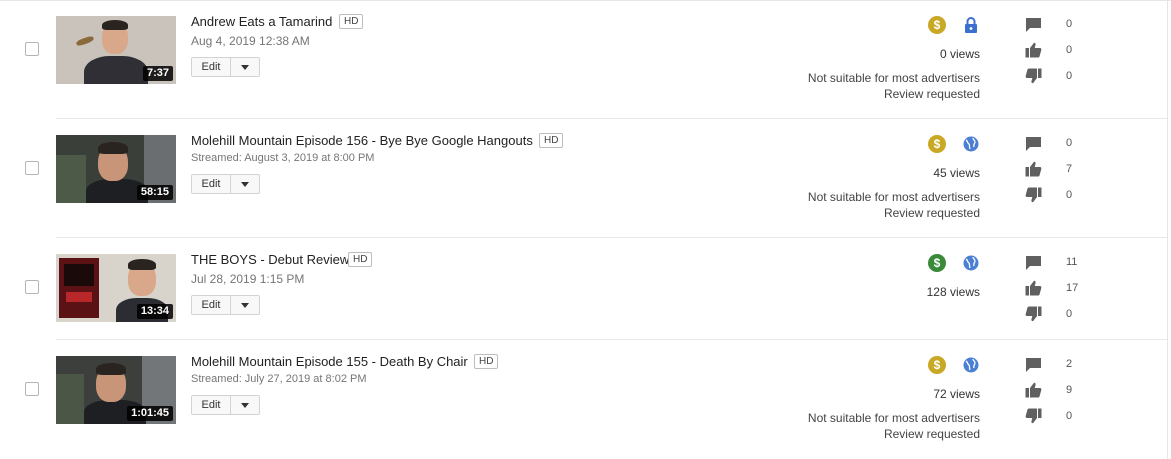 This screenshot has height=459, width=1171. What do you see at coordinates (1069, 50) in the screenshot?
I see `like-count: 0` at bounding box center [1069, 50].